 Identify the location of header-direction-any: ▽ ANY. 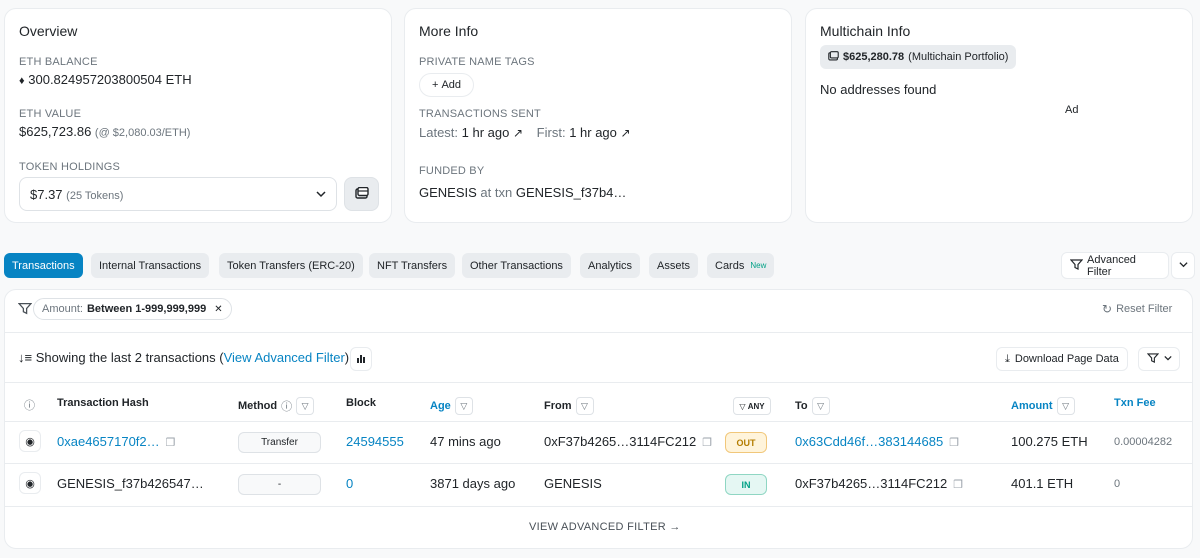
(752, 406).